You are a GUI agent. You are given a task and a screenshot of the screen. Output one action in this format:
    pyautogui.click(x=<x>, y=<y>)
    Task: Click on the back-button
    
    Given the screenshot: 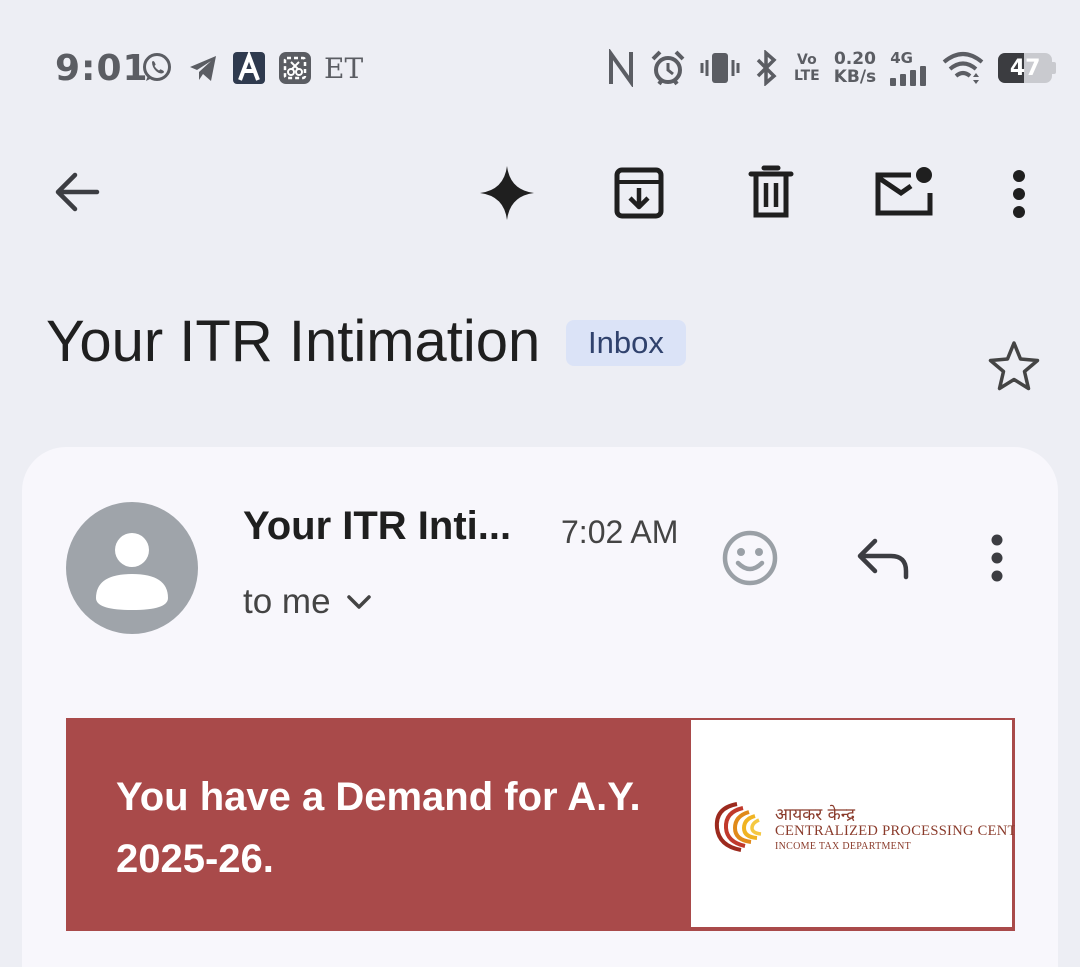 What is the action you would take?
    pyautogui.click(x=76, y=192)
    